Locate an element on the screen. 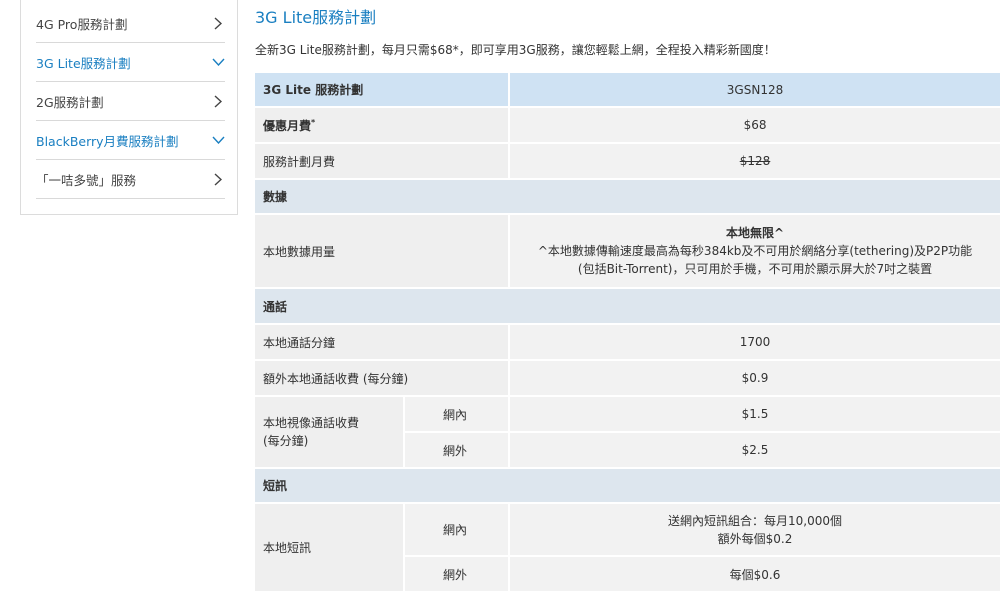 The height and width of the screenshot is (594, 1002). video-out-value: $2.5 is located at coordinates (755, 450).